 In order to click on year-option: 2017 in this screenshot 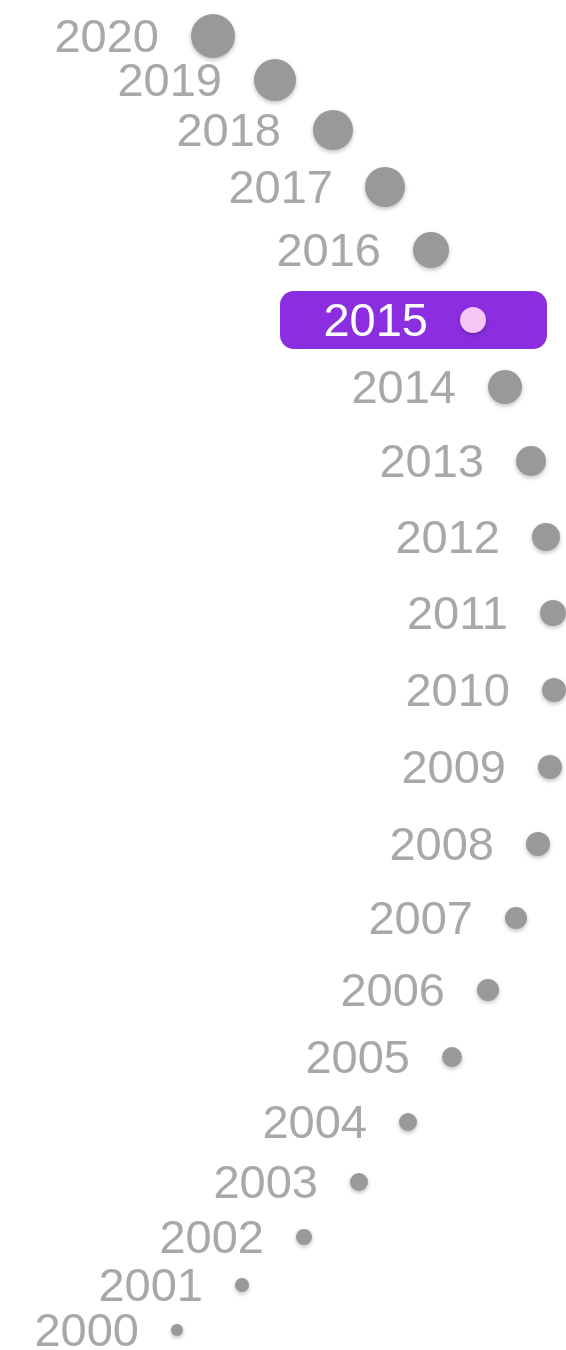, I will do `click(316, 187)`.